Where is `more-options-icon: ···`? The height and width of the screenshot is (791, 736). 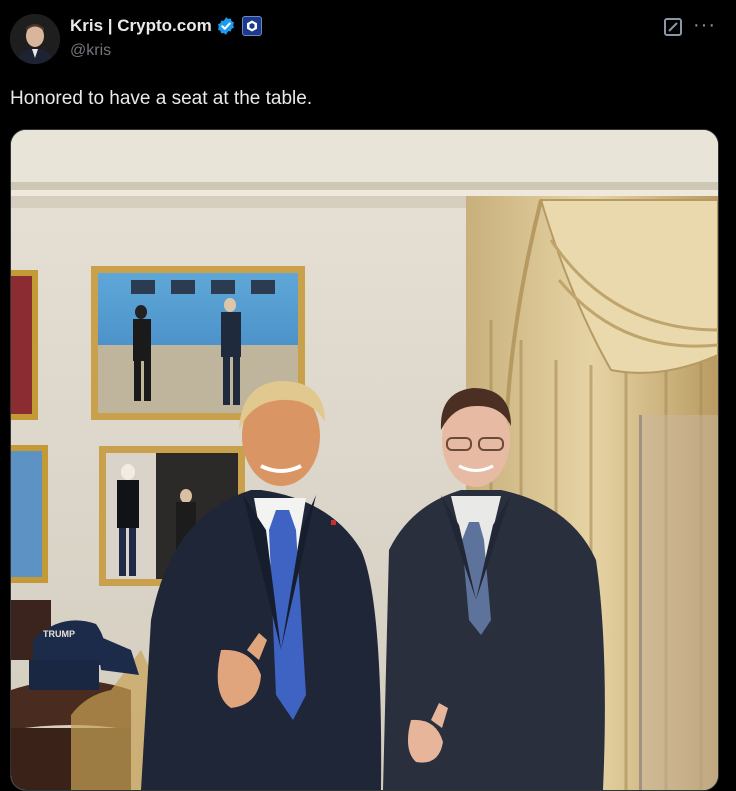
more-options-icon: ··· is located at coordinates (704, 25).